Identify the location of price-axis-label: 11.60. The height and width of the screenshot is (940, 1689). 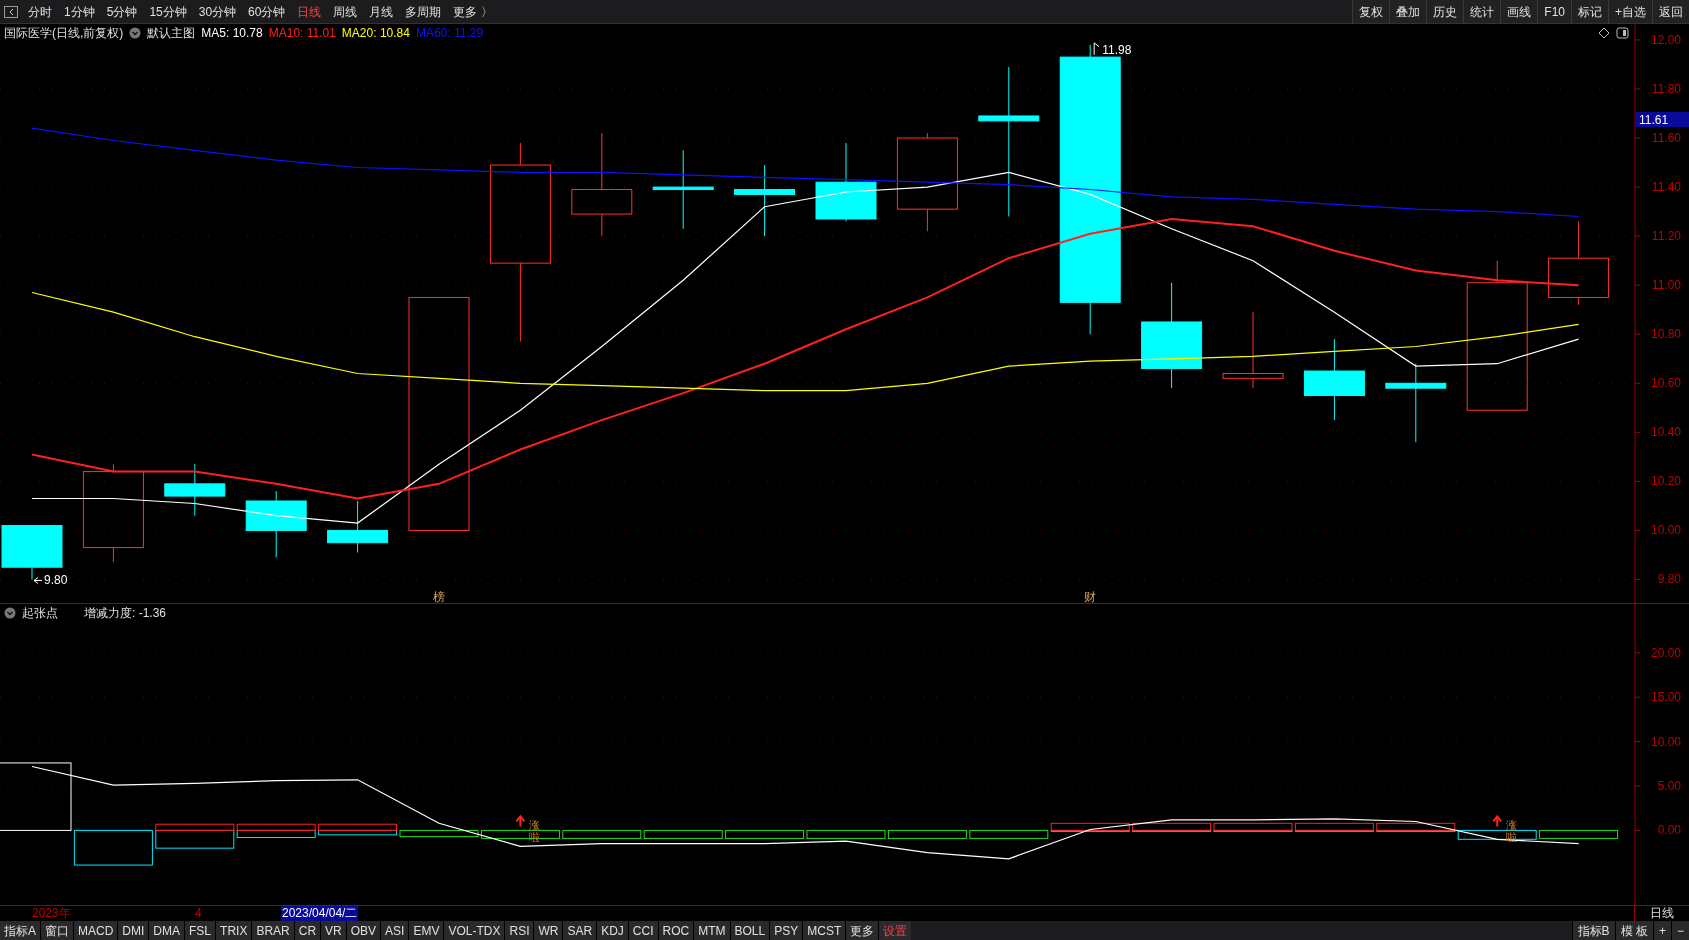
(1666, 138).